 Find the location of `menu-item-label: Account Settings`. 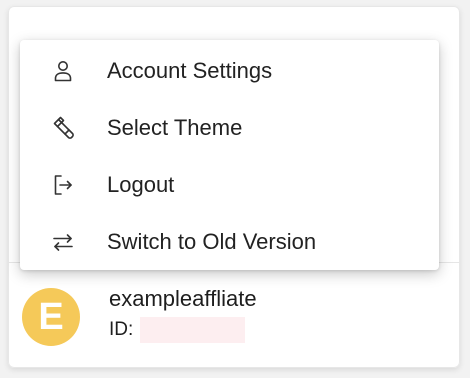

menu-item-label: Account Settings is located at coordinates (190, 70).